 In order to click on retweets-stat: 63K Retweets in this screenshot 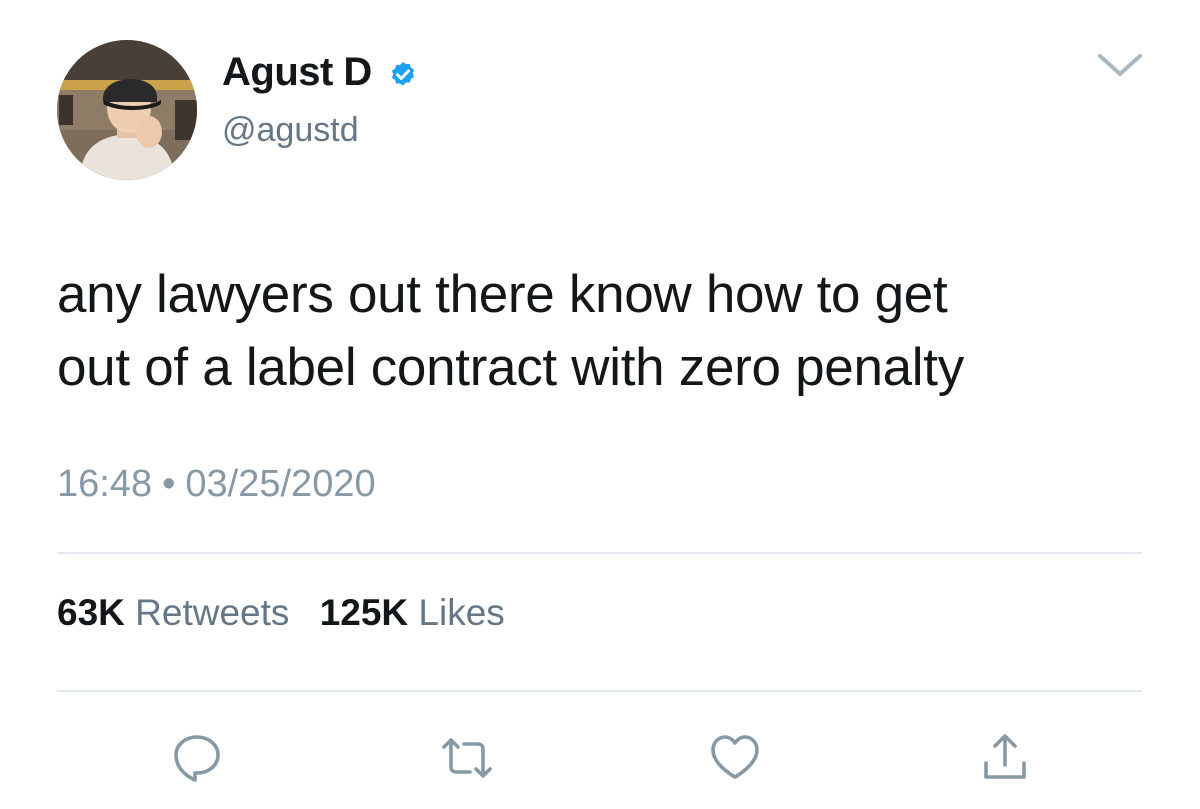, I will do `click(173, 612)`.